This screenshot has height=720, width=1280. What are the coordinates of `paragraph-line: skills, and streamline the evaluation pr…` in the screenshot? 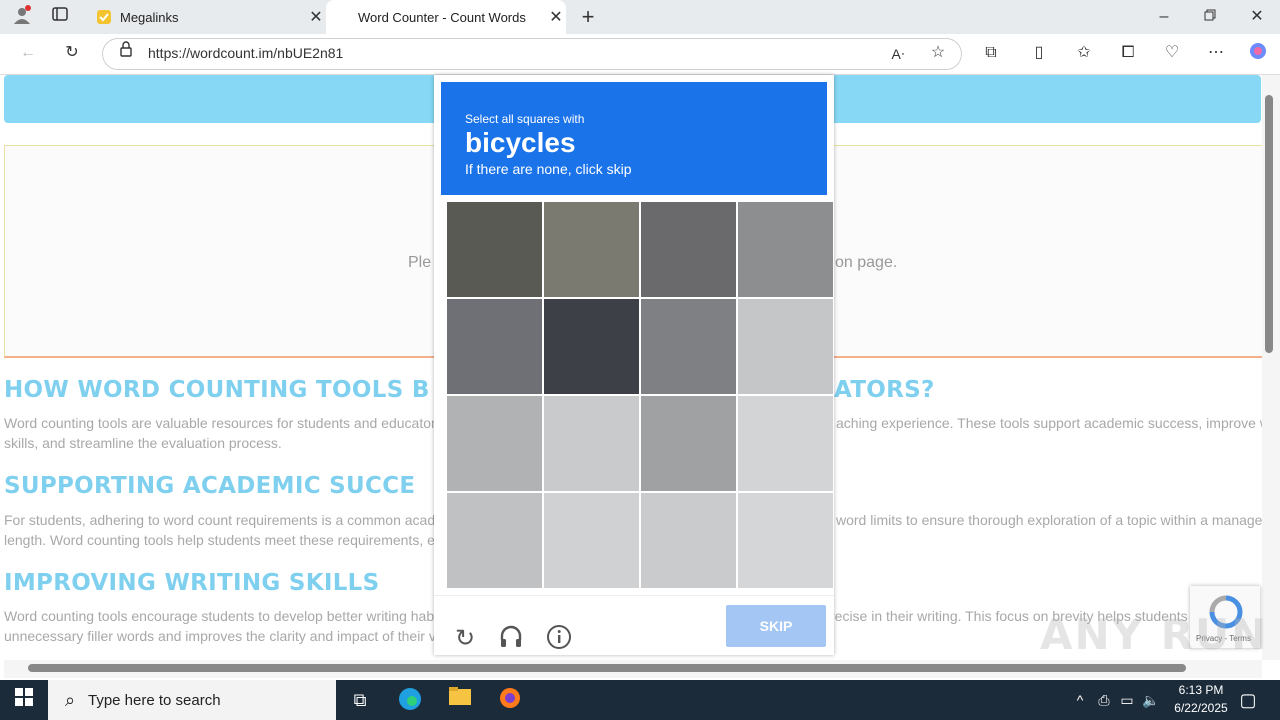 It's located at (143, 443).